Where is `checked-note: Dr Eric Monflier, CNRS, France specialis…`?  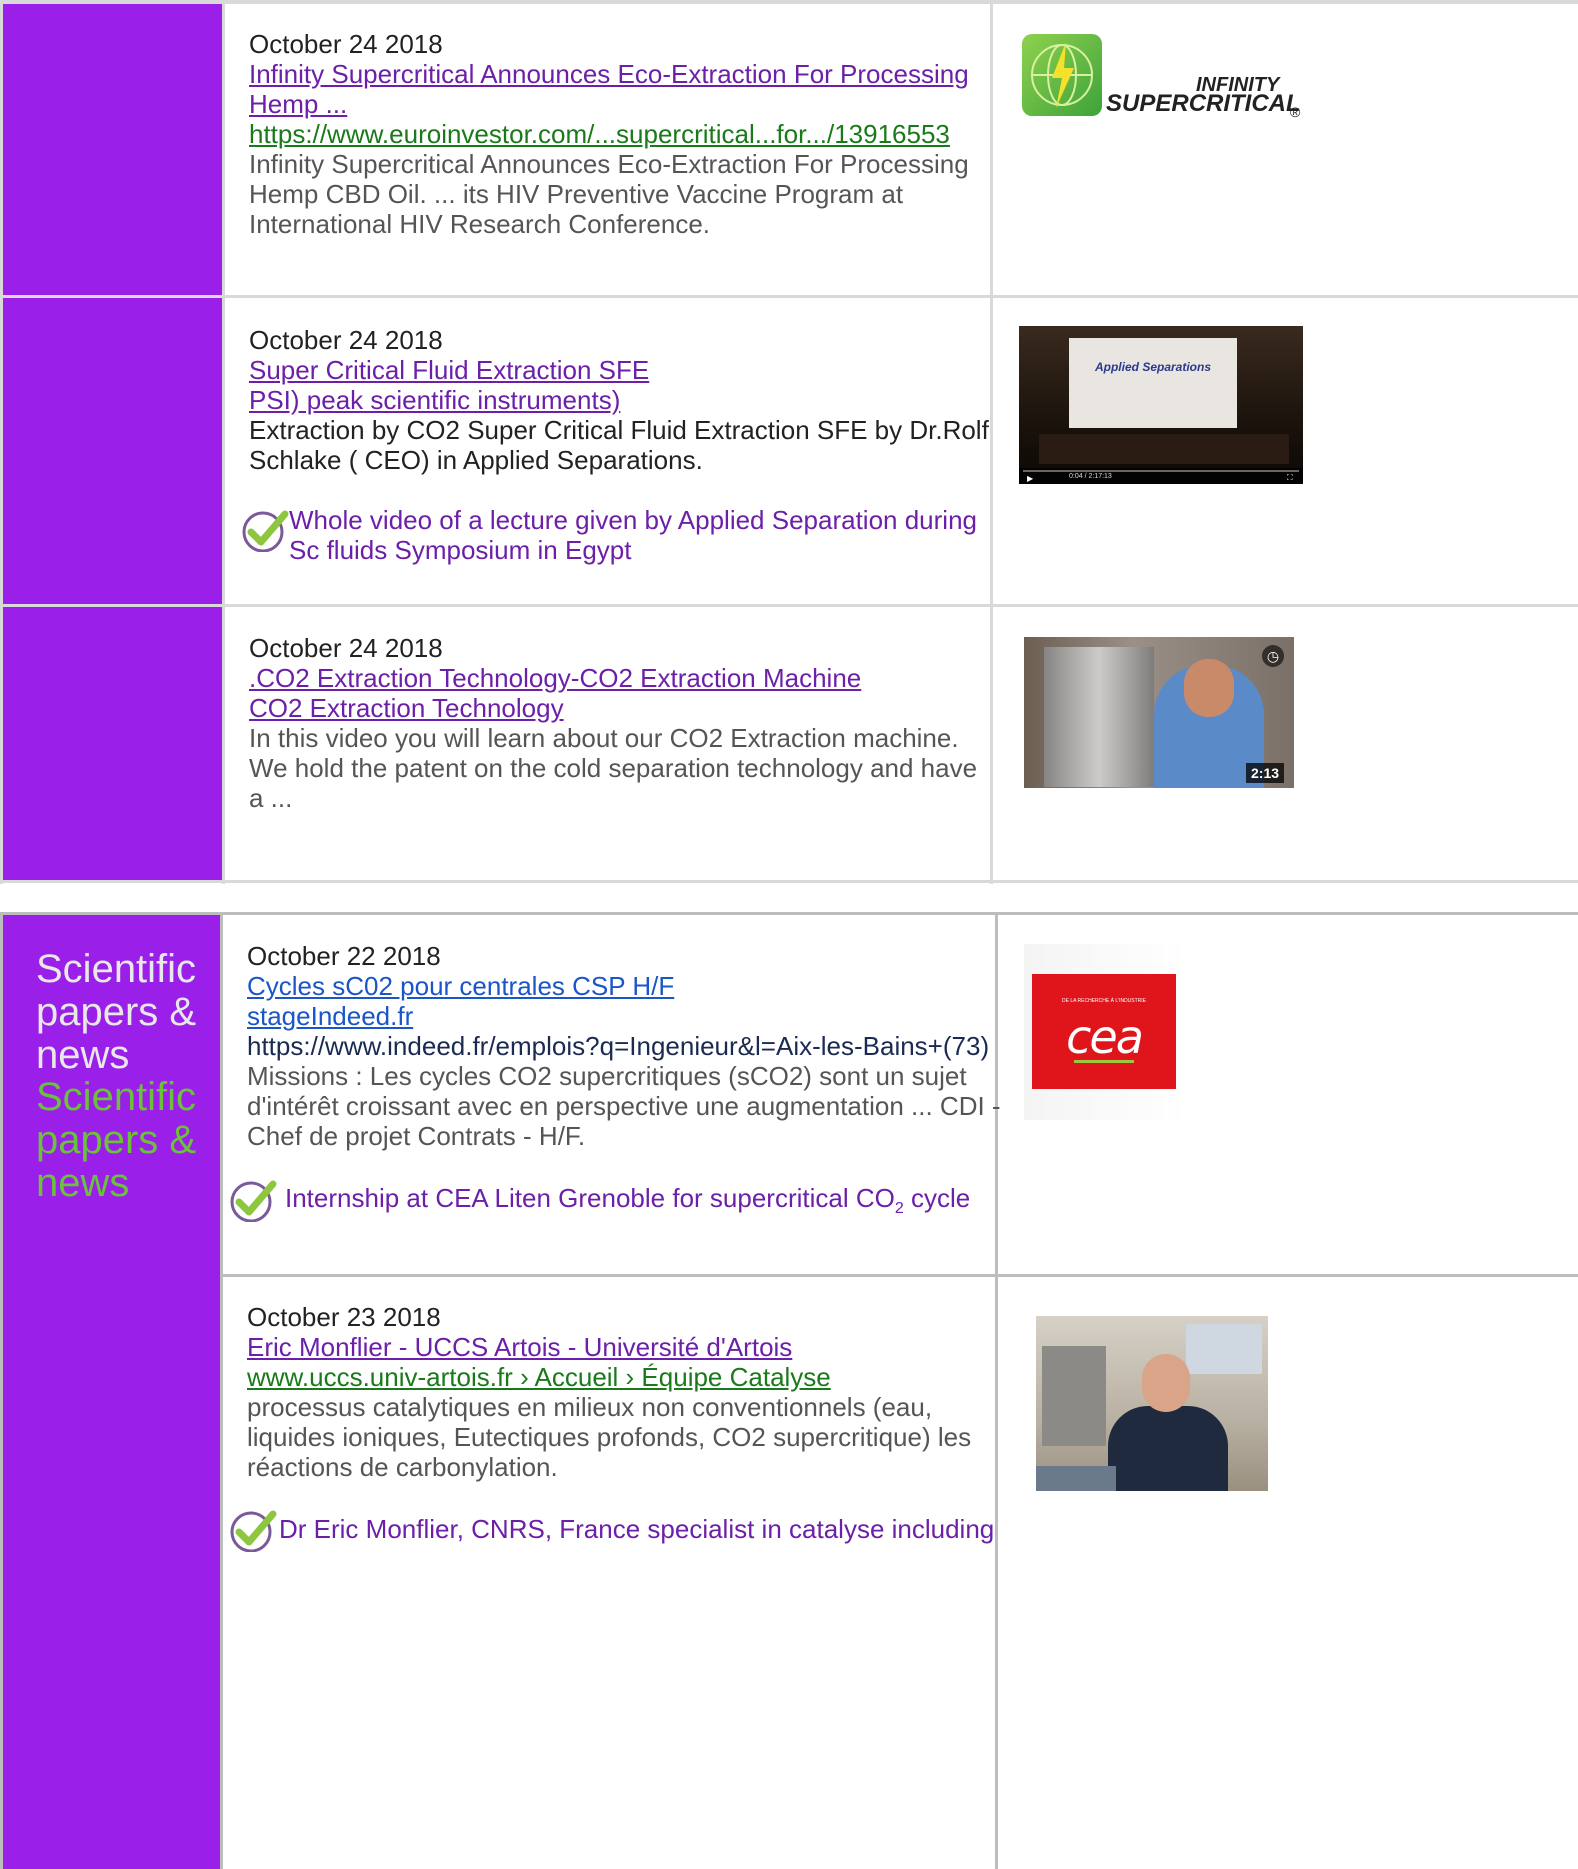 checked-note: Dr Eric Monflier, CNRS, France specialis… is located at coordinates (637, 1529).